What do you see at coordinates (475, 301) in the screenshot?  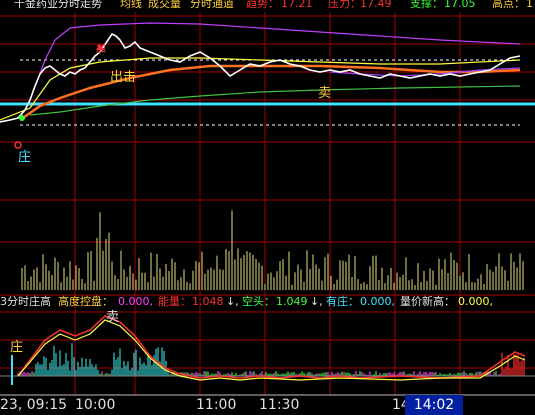 I see `ind-value-5: 0.000,` at bounding box center [475, 301].